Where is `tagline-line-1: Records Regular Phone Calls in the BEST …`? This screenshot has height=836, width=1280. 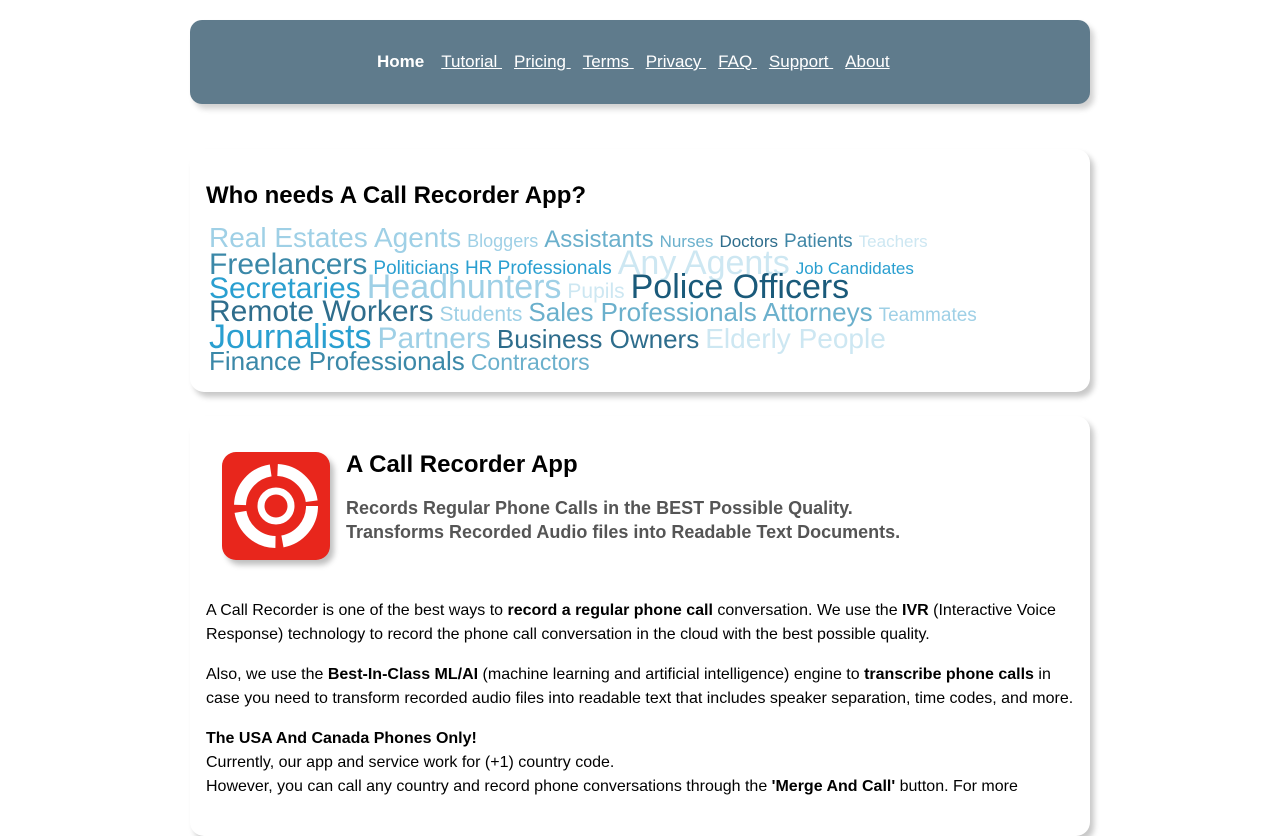 tagline-line-1: Records Regular Phone Calls in the BEST … is located at coordinates (599, 508).